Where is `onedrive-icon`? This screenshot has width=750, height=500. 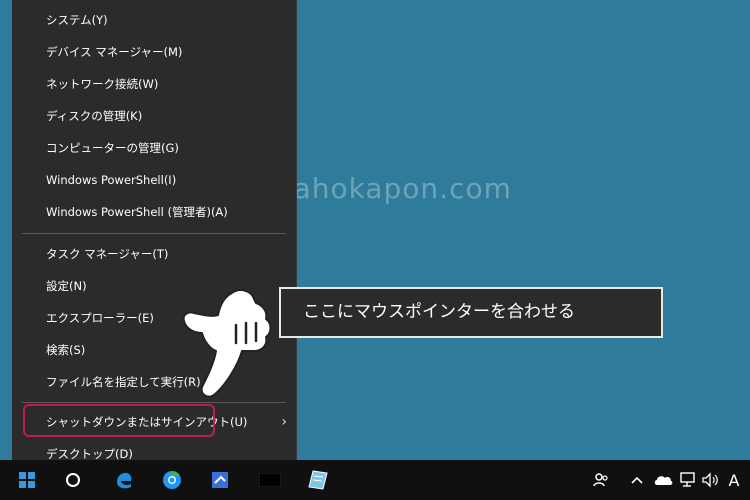 onedrive-icon is located at coordinates (663, 480).